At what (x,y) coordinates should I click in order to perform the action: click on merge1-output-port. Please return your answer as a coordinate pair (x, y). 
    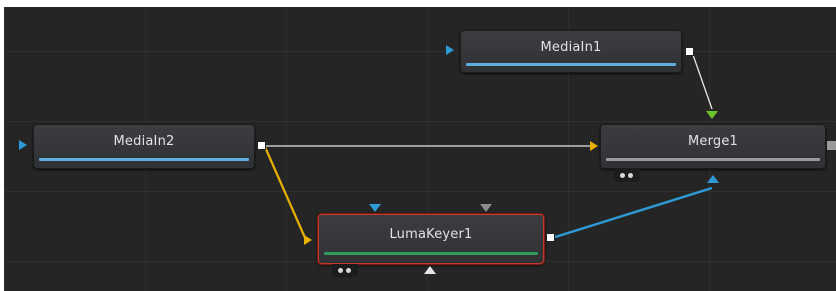
    Looking at the image, I should click on (831, 145).